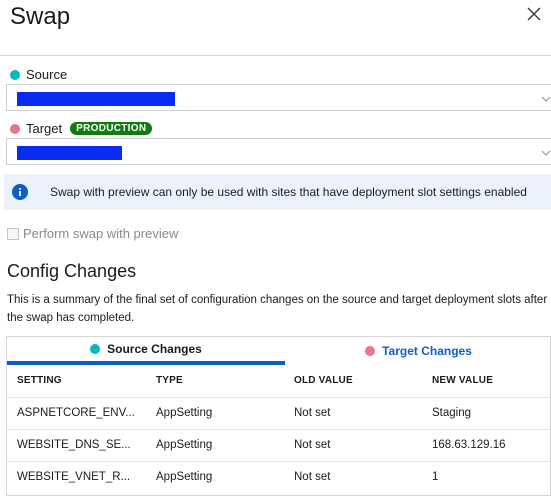 The width and height of the screenshot is (551, 497). I want to click on column-header-setting: SETTING, so click(76, 381).